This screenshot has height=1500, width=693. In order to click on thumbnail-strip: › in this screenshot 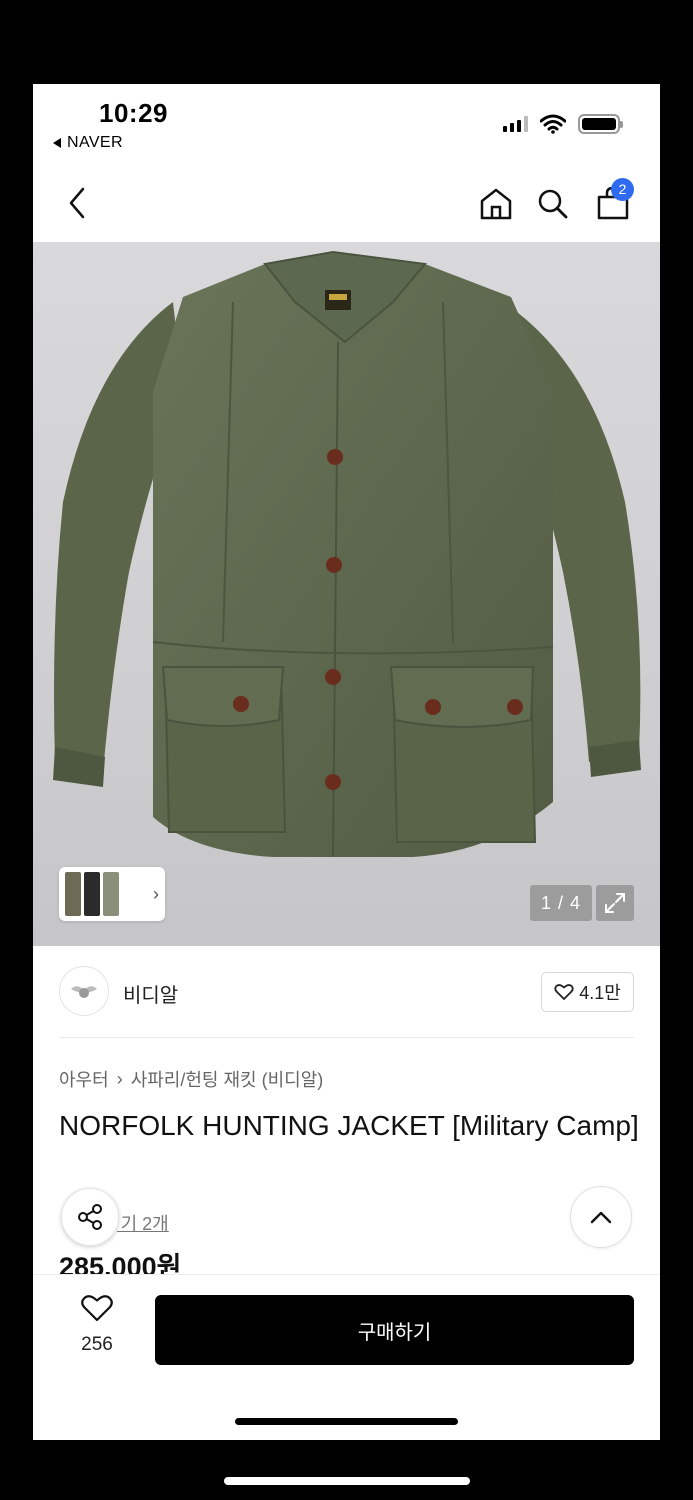, I will do `click(112, 894)`.